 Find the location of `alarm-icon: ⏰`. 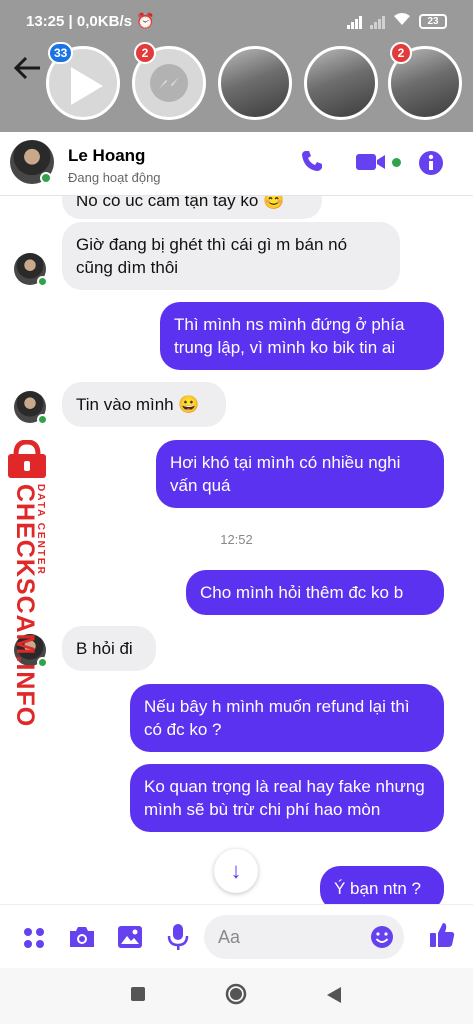

alarm-icon: ⏰ is located at coordinates (145, 21).